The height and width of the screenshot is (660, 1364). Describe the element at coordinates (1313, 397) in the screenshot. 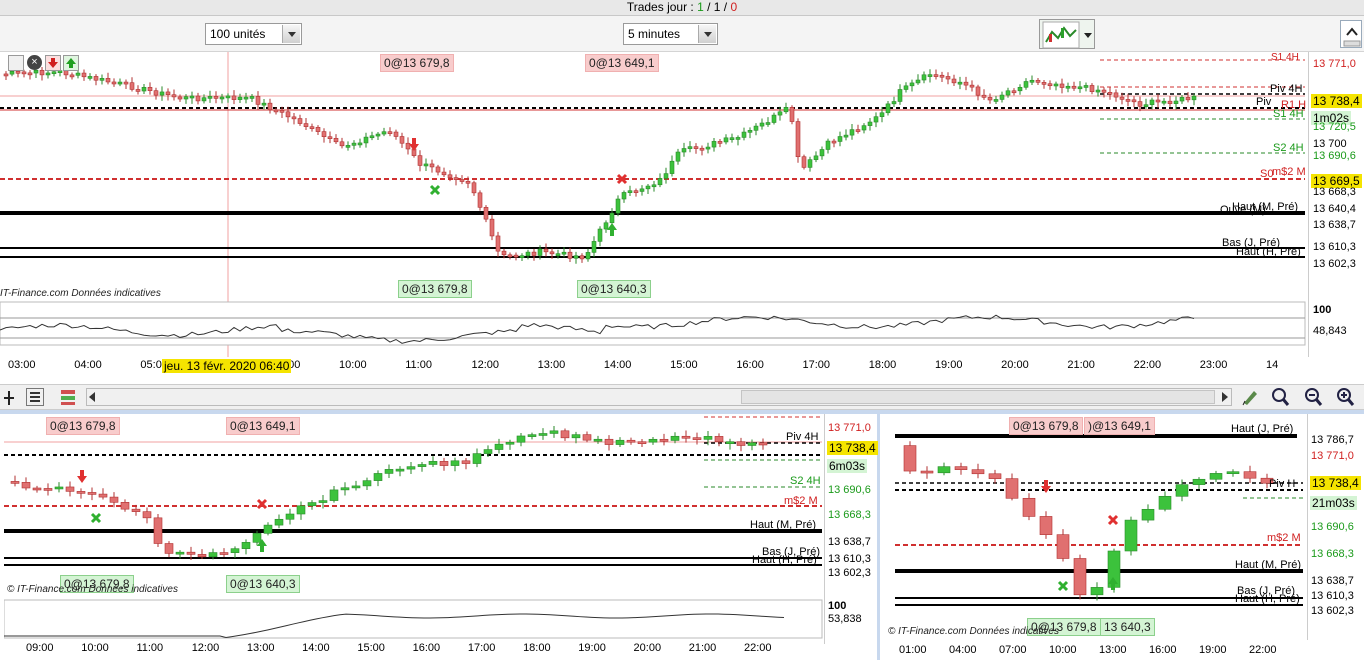

I see `zoom-out-icon` at that location.